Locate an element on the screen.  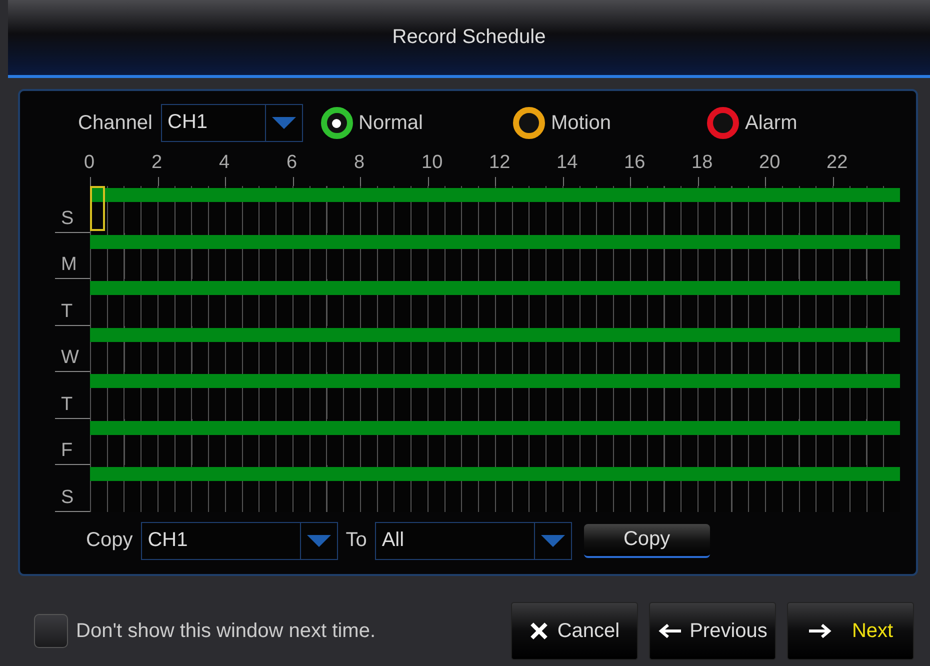
cancel-button: Cancel is located at coordinates (574, 631).